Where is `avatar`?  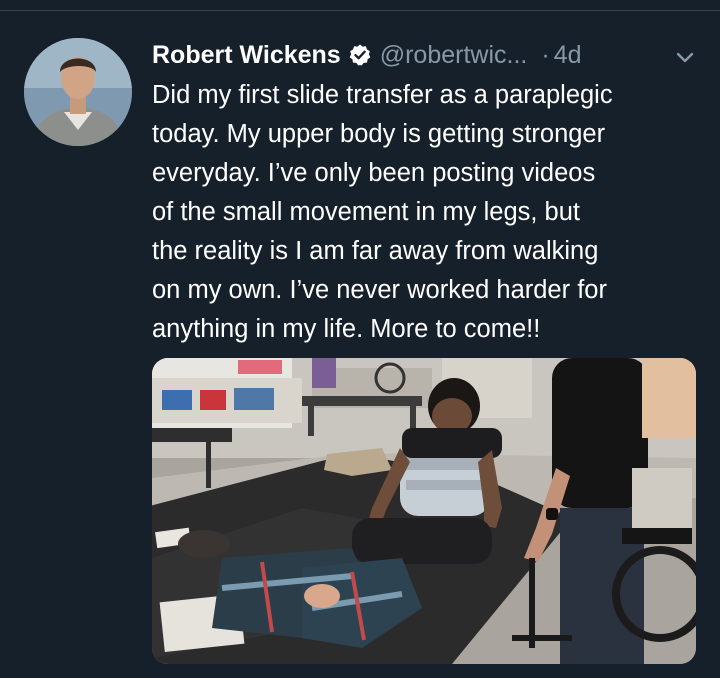
avatar is located at coordinates (78, 92).